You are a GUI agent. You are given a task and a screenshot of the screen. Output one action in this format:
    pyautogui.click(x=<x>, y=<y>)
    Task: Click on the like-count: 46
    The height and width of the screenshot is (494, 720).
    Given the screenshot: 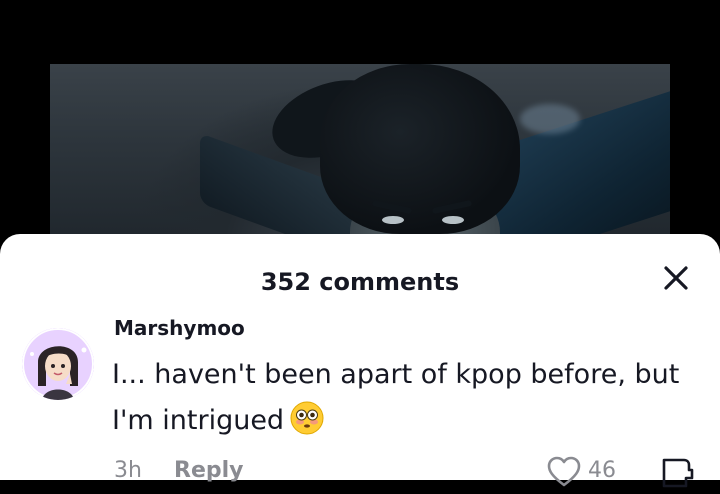 What is the action you would take?
    pyautogui.click(x=602, y=470)
    